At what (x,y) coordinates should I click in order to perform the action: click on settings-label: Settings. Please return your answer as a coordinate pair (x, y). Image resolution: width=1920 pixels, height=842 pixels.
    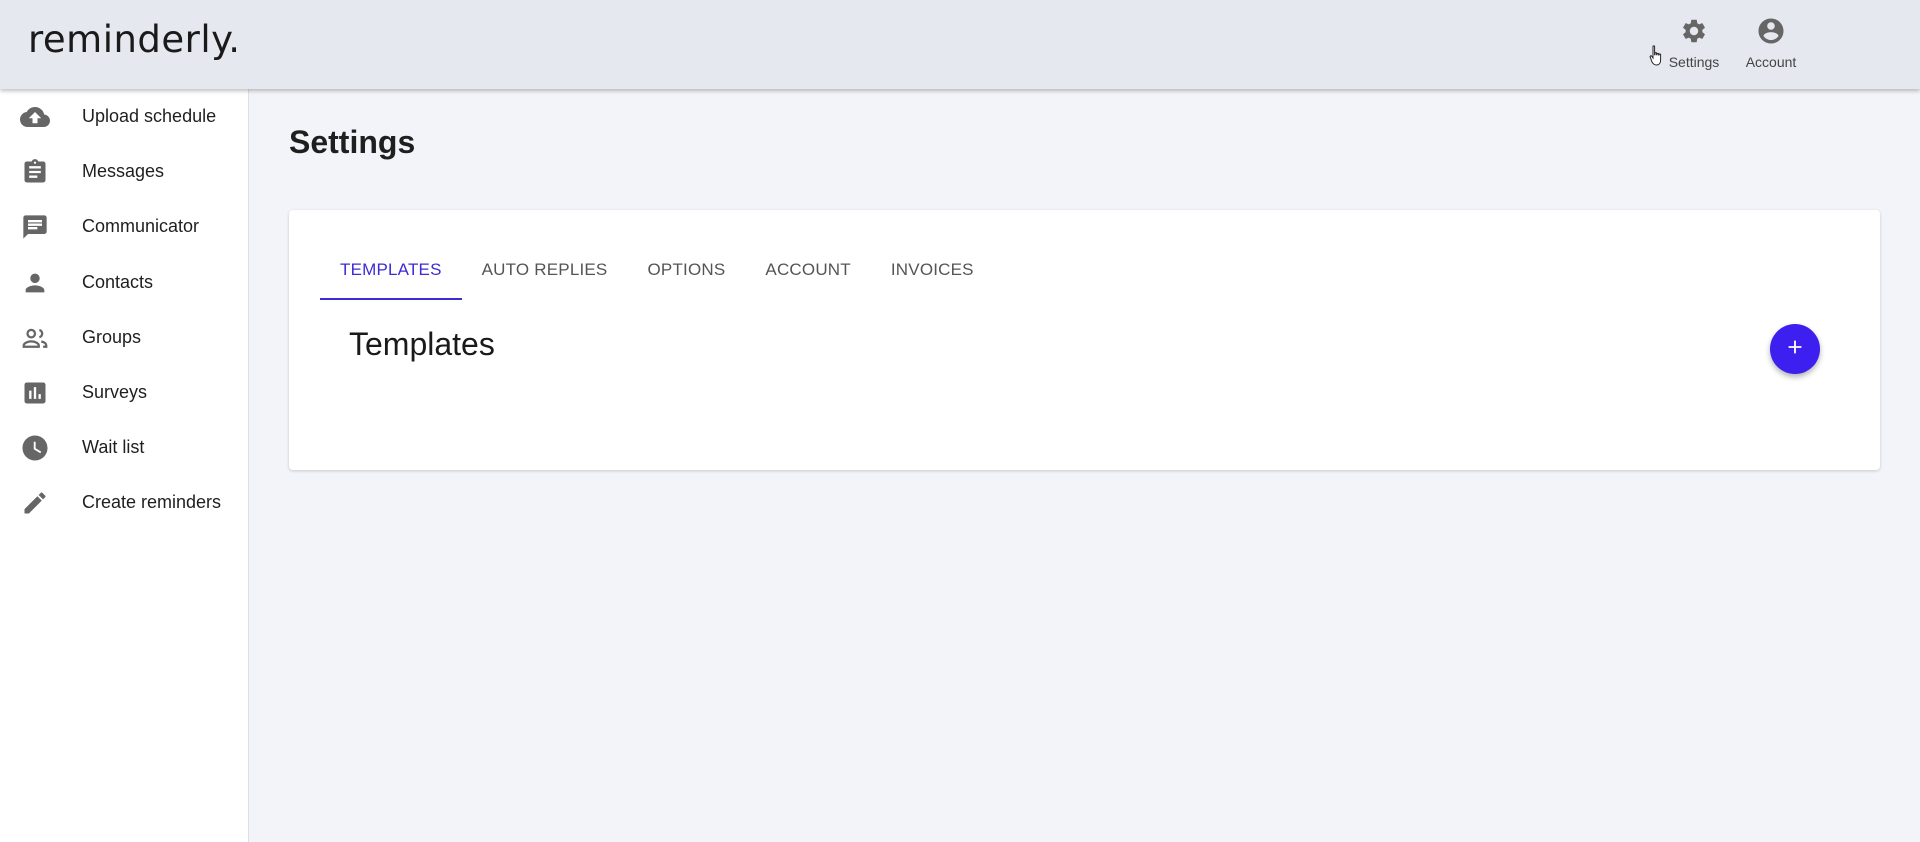
    Looking at the image, I should click on (1694, 62).